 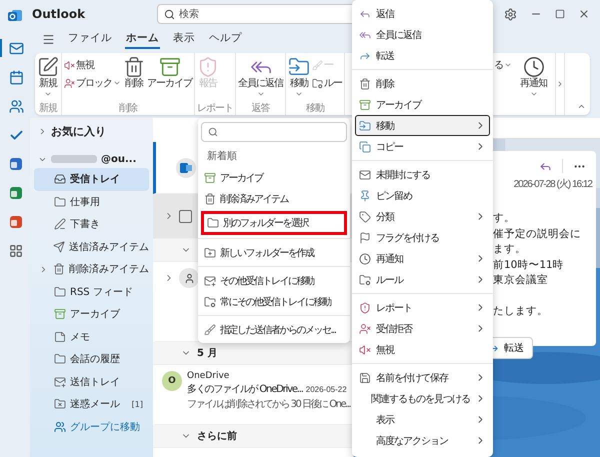 I want to click on folder-item: 仕事用, so click(x=91, y=201).